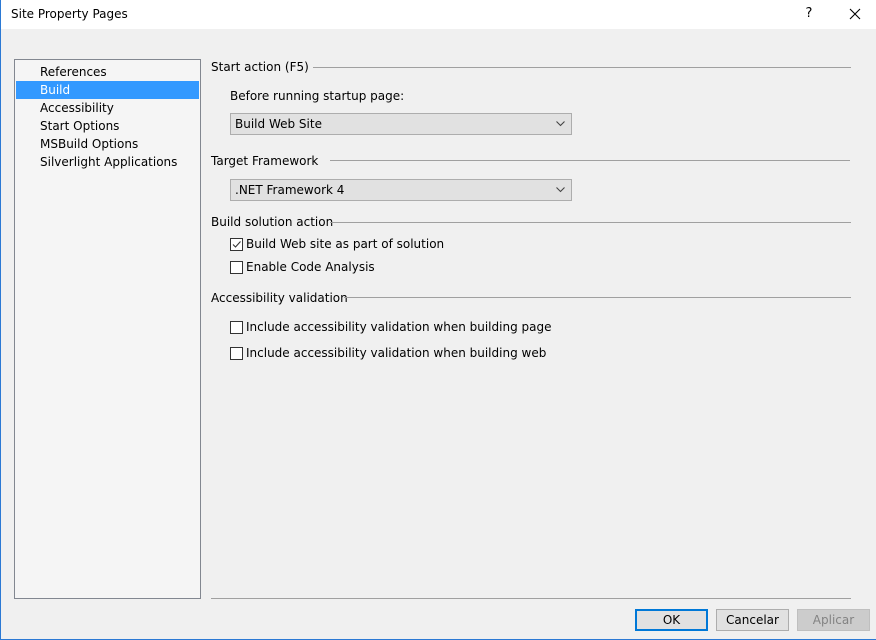 This screenshot has height=640, width=876. I want to click on before-running-dropdown: Build Web Site, so click(401, 124).